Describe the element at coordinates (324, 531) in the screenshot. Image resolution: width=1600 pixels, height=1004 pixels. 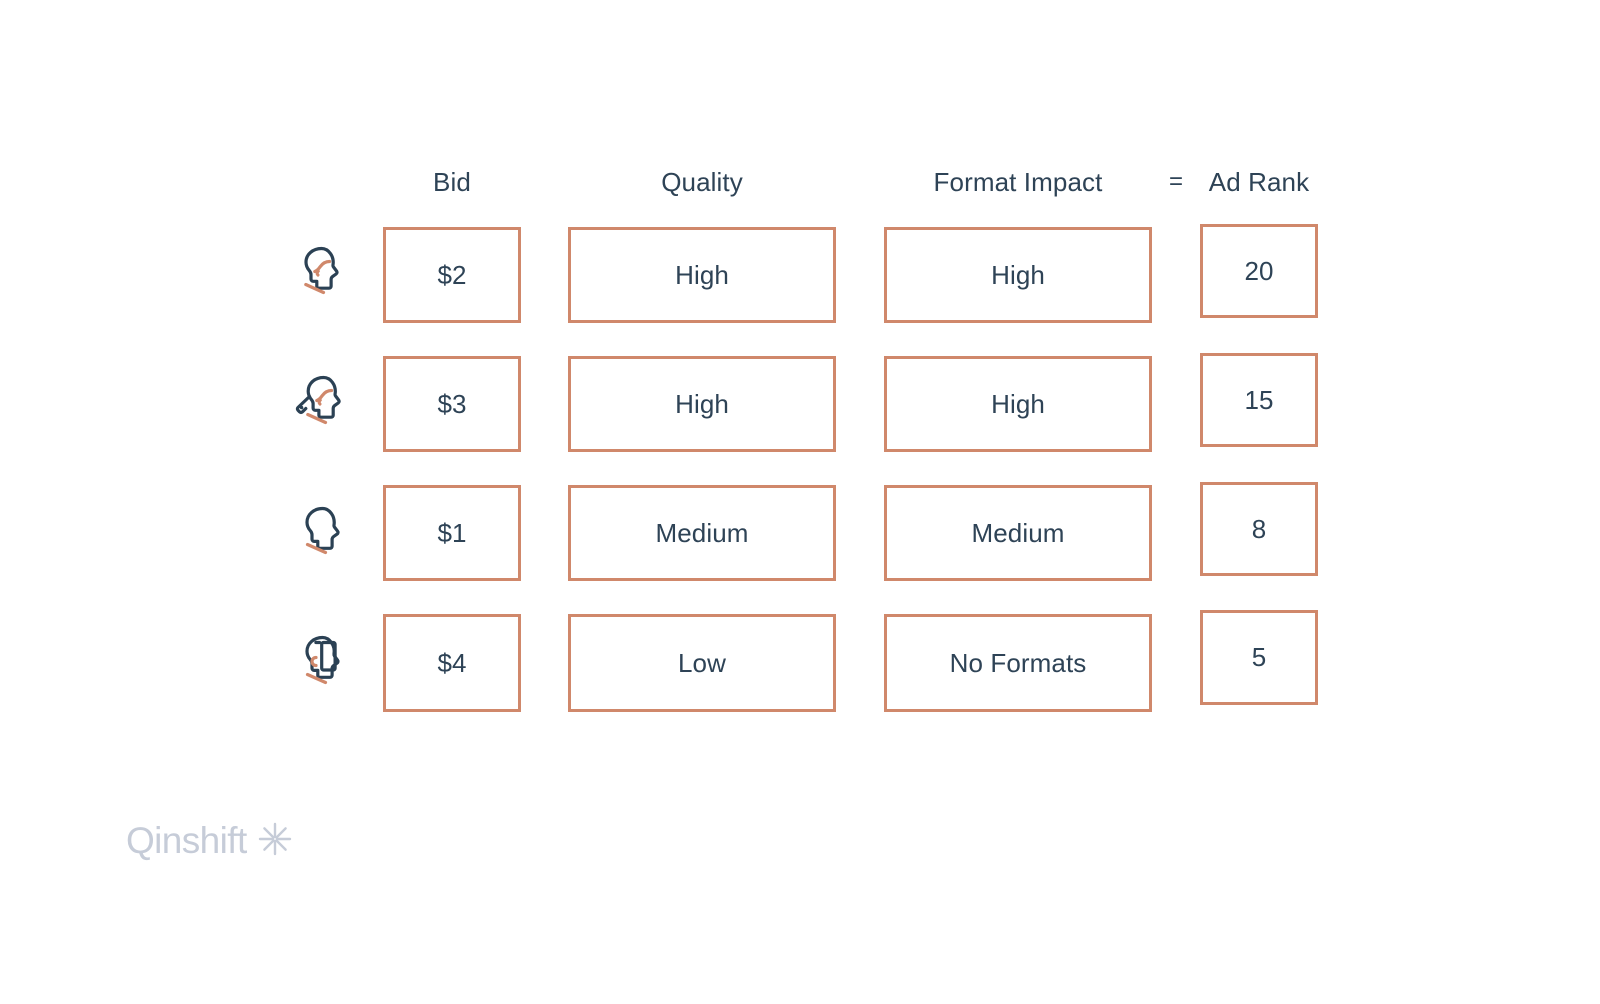
I see `person-head-outline-icon` at that location.